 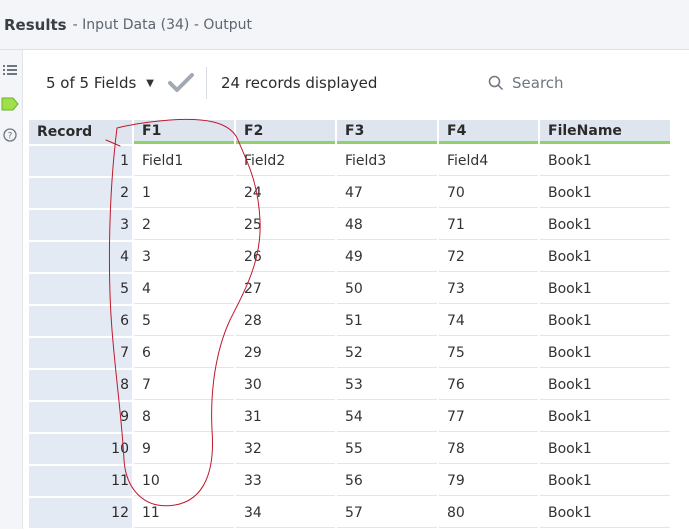 What do you see at coordinates (80, 225) in the screenshot?
I see `record-number-cell: 3` at bounding box center [80, 225].